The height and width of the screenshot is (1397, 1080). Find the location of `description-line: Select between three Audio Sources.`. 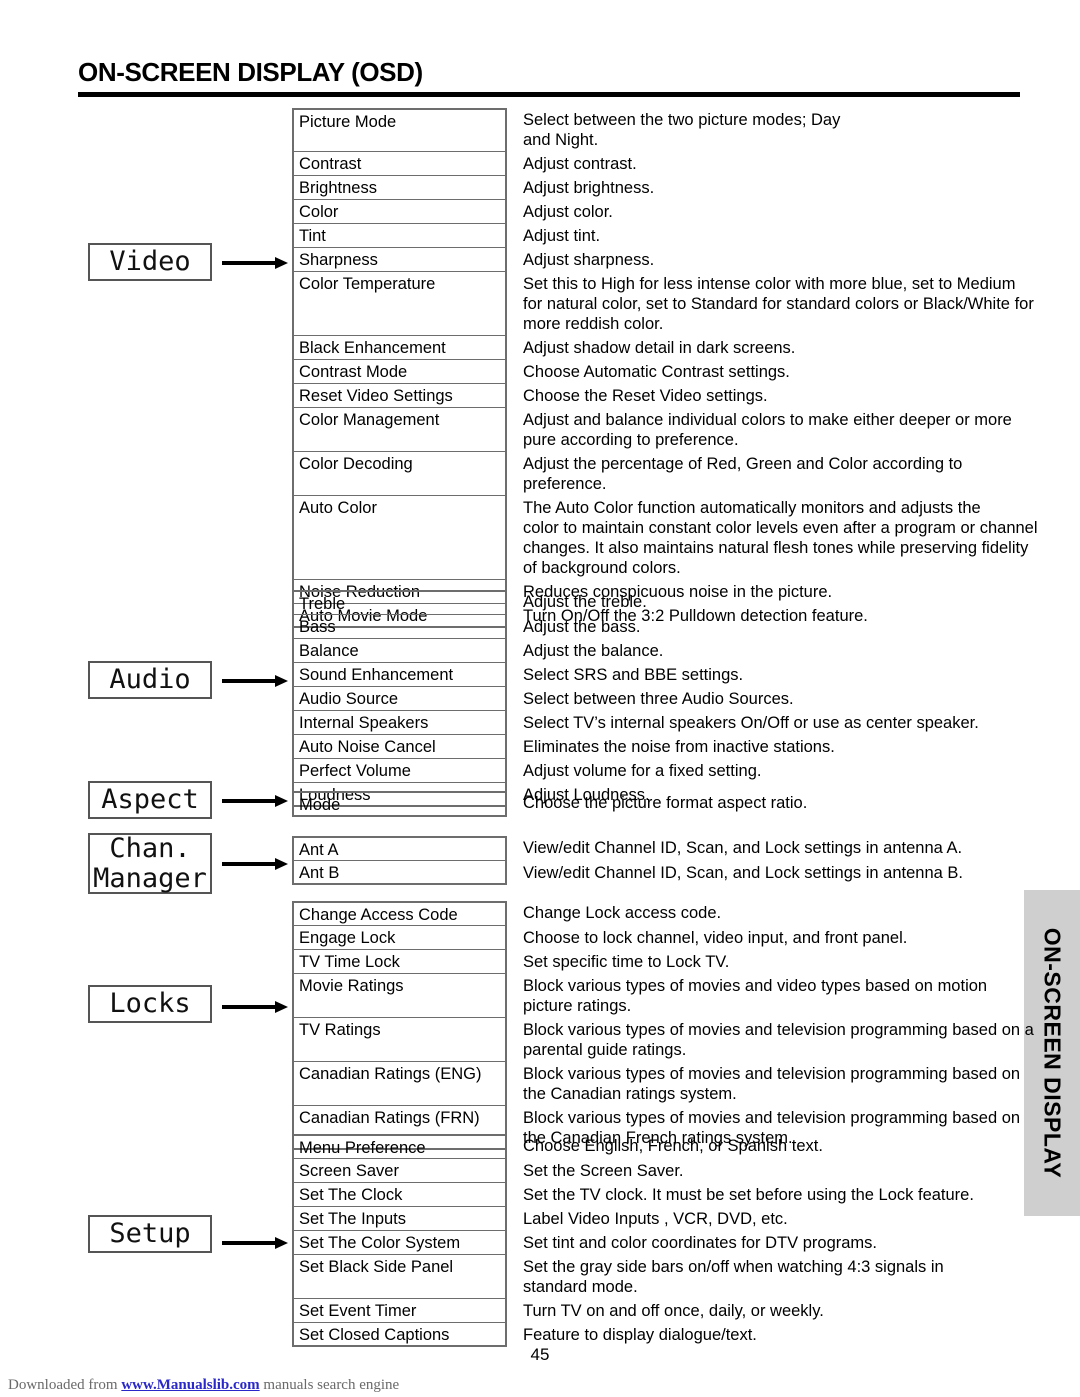

description-line: Select between three Audio Sources. is located at coordinates (658, 699).